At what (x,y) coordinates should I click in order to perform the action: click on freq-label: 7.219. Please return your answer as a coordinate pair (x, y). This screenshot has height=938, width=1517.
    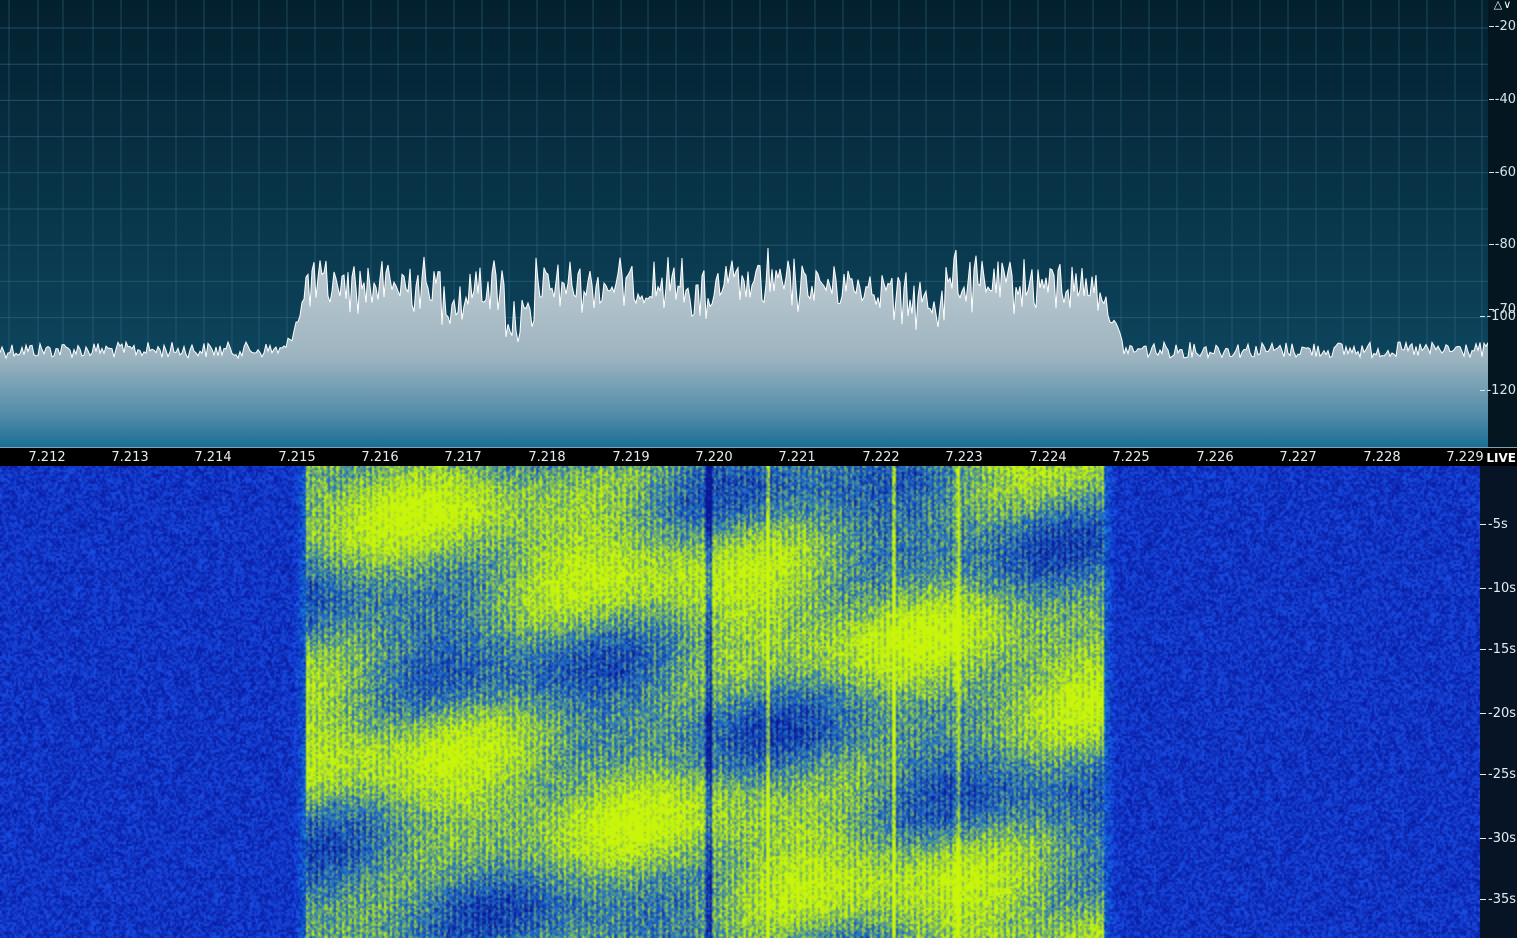
    Looking at the image, I should click on (631, 457).